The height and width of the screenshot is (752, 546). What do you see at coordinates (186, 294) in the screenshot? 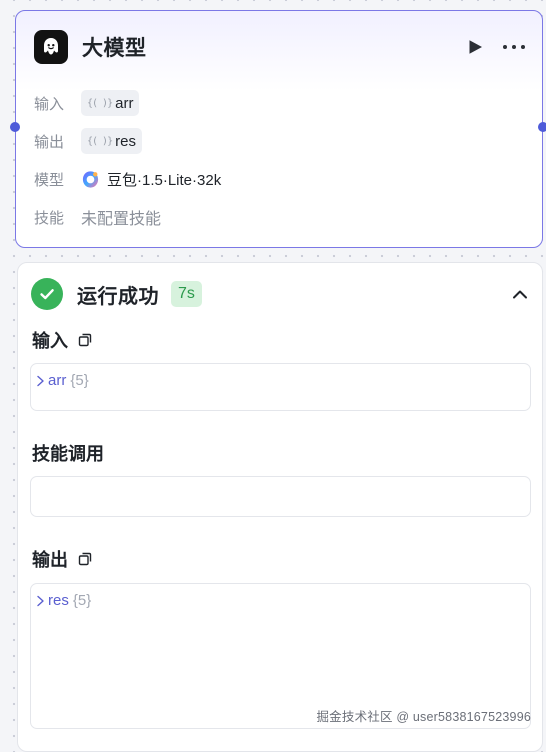
I see `duration-badge: 7s` at bounding box center [186, 294].